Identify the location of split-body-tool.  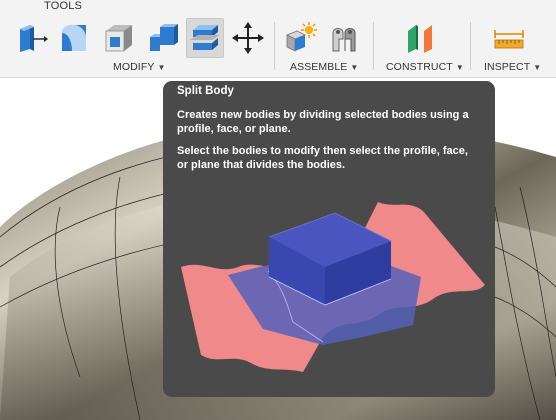
(205, 38).